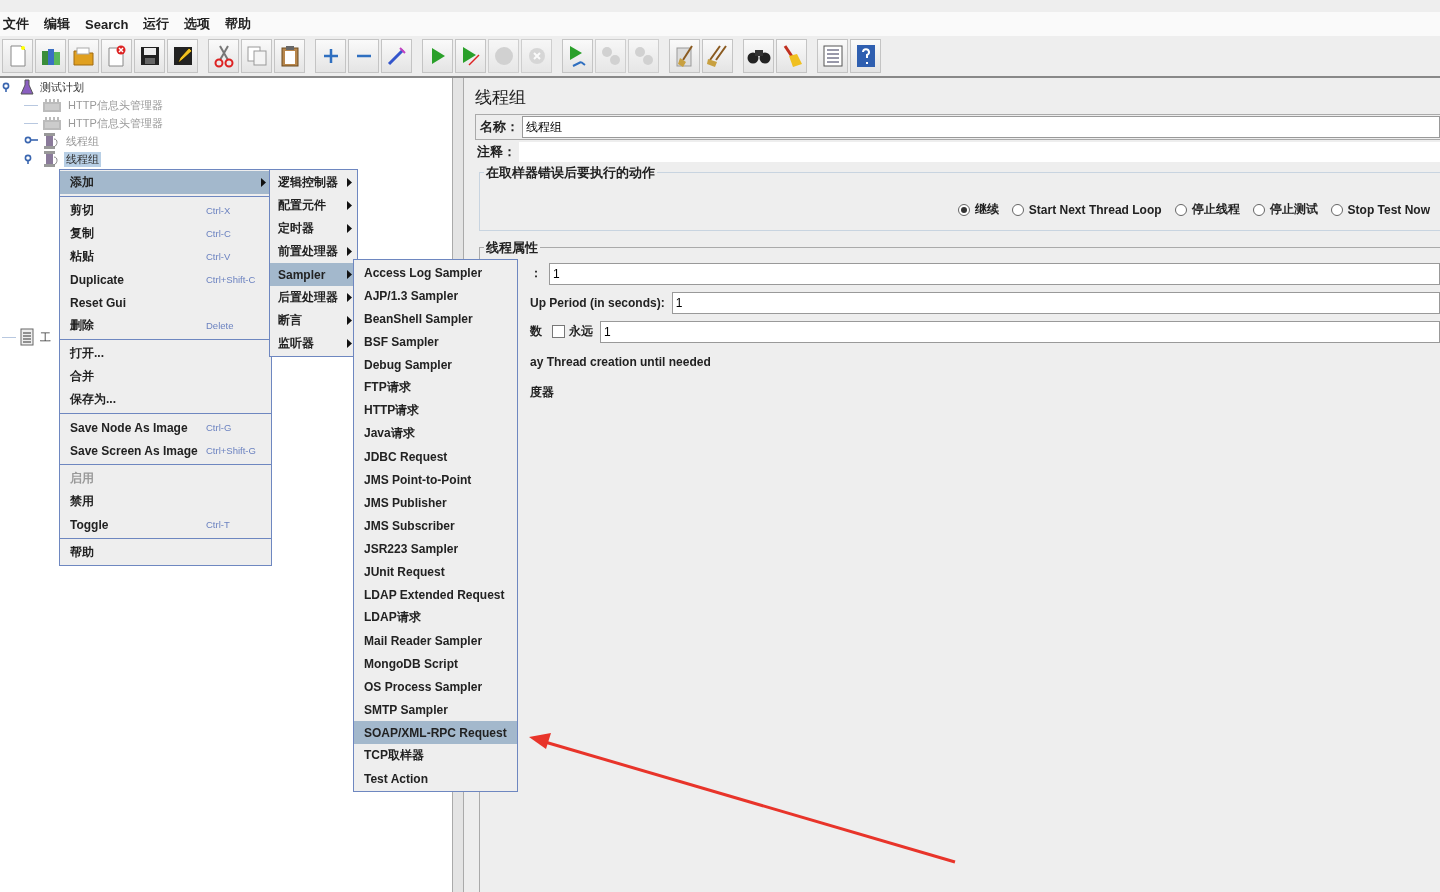 The width and height of the screenshot is (1440, 892). What do you see at coordinates (435, 410) in the screenshot?
I see `menu-item: HTTP请求` at bounding box center [435, 410].